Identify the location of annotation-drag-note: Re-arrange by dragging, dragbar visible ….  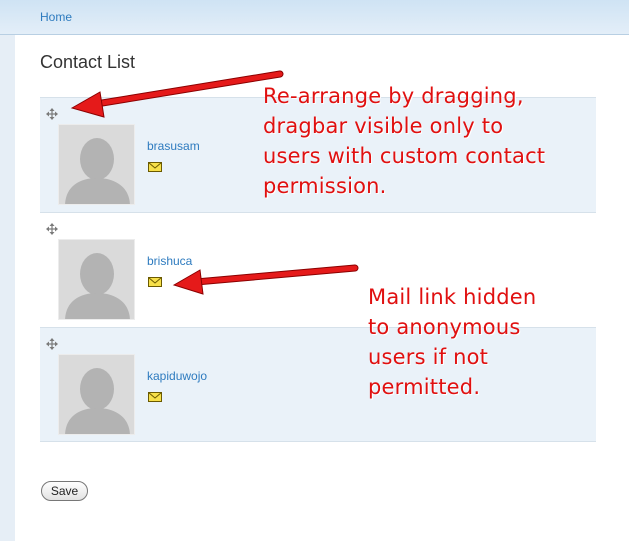
(404, 141).